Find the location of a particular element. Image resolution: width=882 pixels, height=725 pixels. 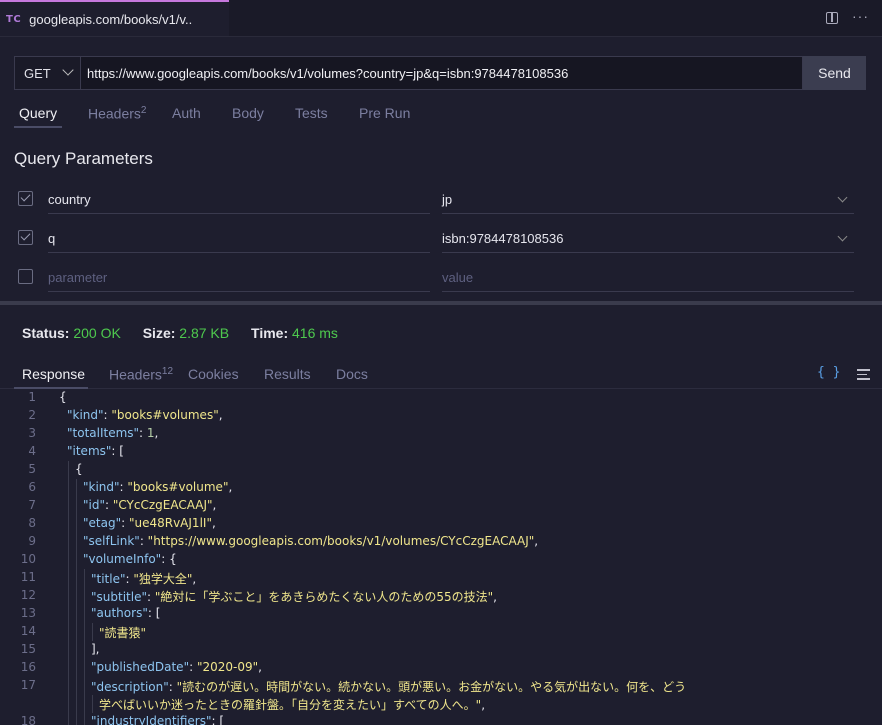

code-line: 学べばいいか迷ったときの羅針盤。「自分を変えたい」すべての人へ。", is located at coordinates (441, 704).